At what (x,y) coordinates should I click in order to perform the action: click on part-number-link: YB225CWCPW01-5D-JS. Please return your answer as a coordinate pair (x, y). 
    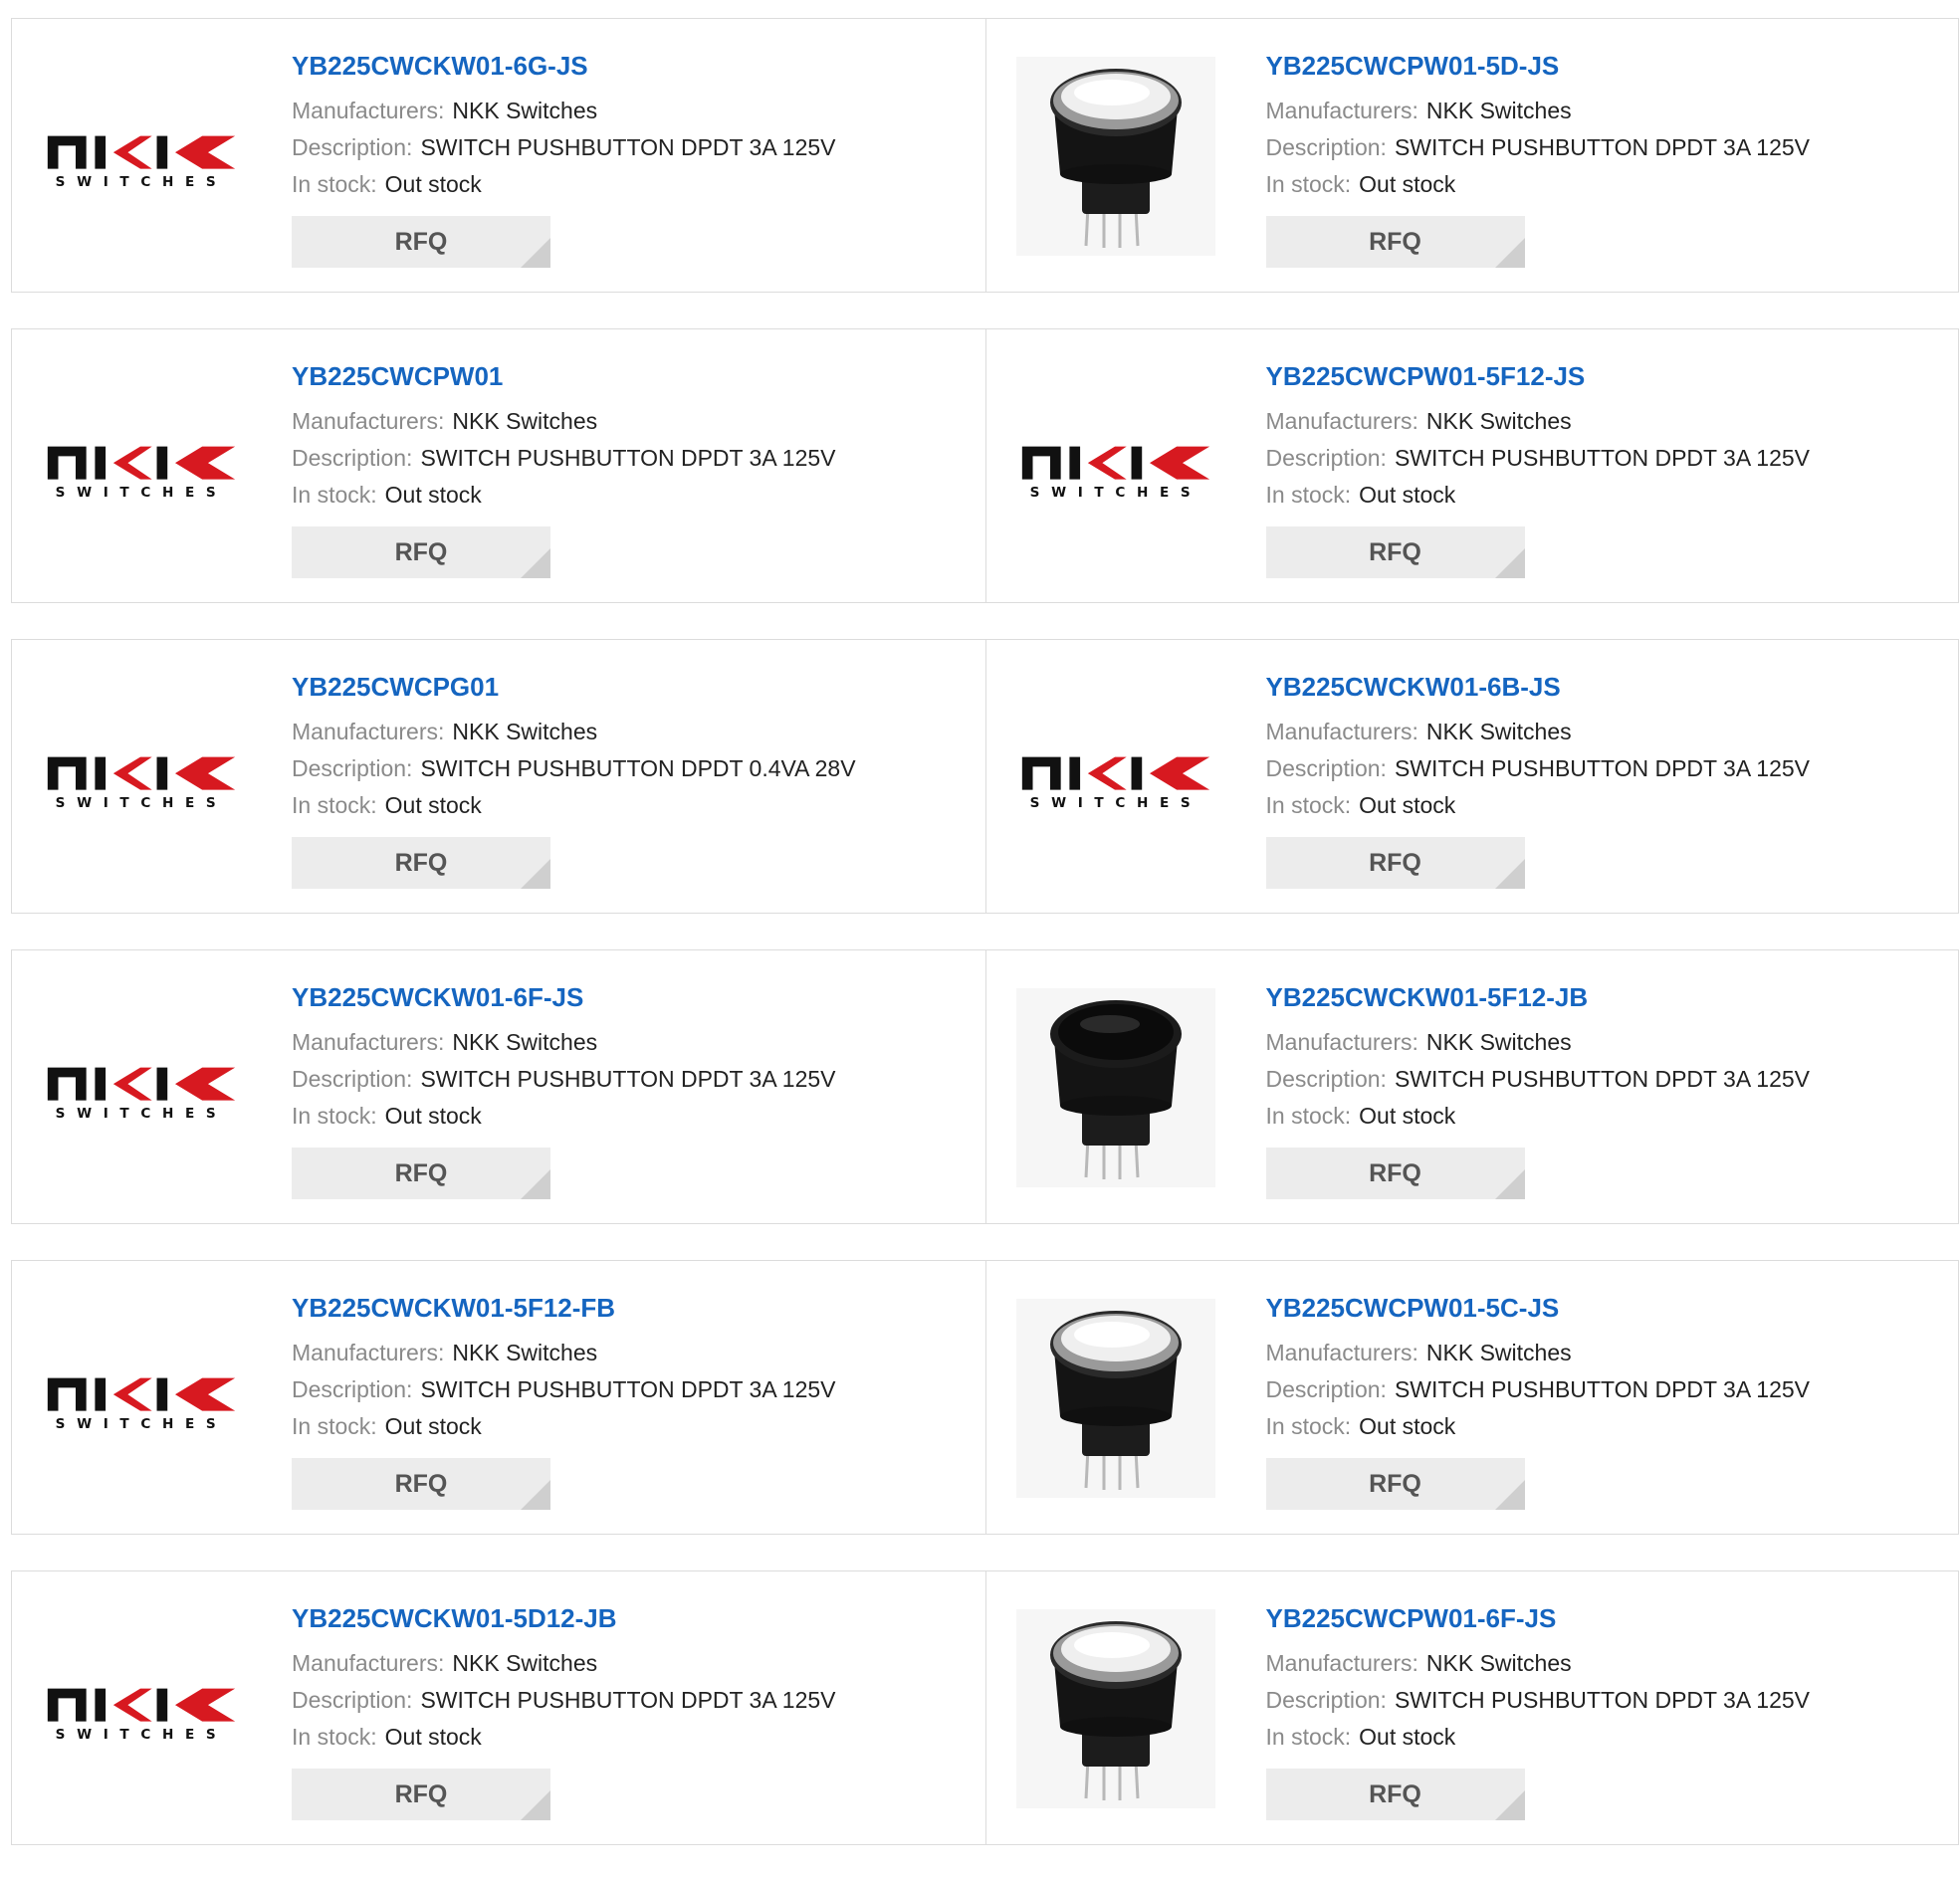
    Looking at the image, I should click on (1607, 66).